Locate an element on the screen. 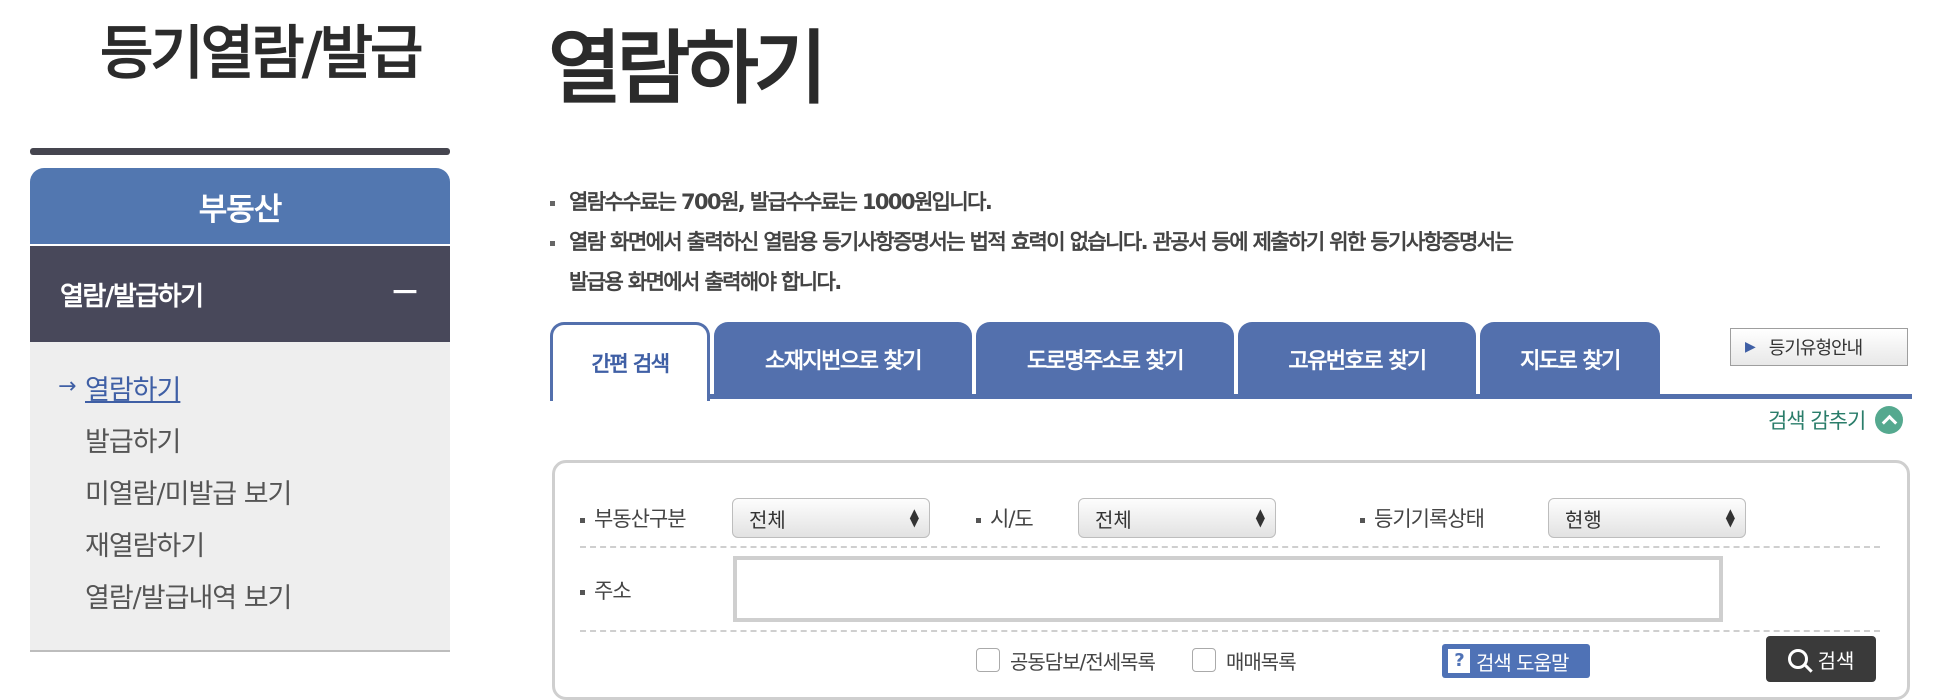 The height and width of the screenshot is (700, 1960). chevron-right-icon: ▶ is located at coordinates (1750, 347).